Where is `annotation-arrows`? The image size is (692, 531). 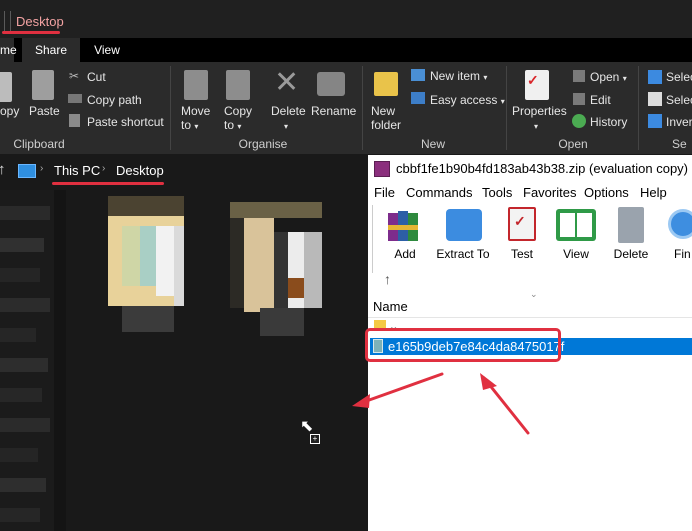
annotation-arrows is located at coordinates (441, 403).